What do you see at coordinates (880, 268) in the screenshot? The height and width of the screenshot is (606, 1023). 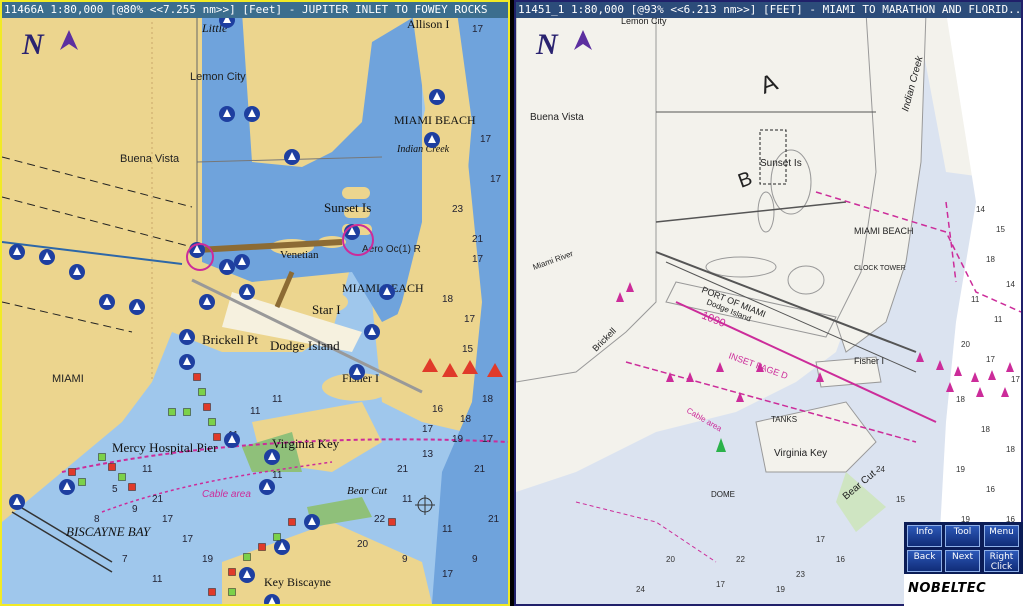 I see `r-label-clock-tower: CLOCK TOWER` at bounding box center [880, 268].